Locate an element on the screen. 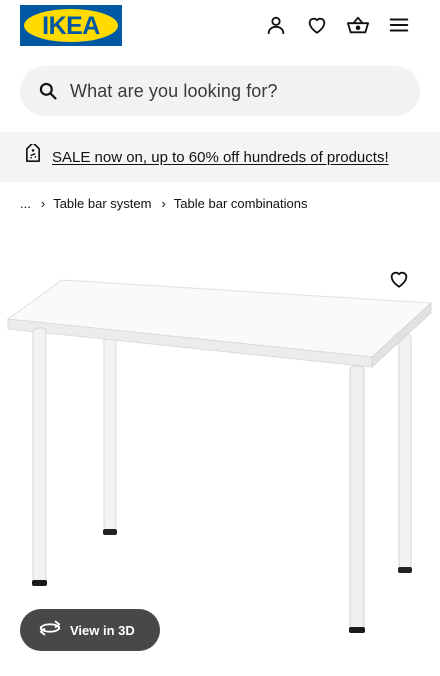 The image size is (440, 676). breadcrumb-item-table-bar-system: Table bar system is located at coordinates (102, 203).